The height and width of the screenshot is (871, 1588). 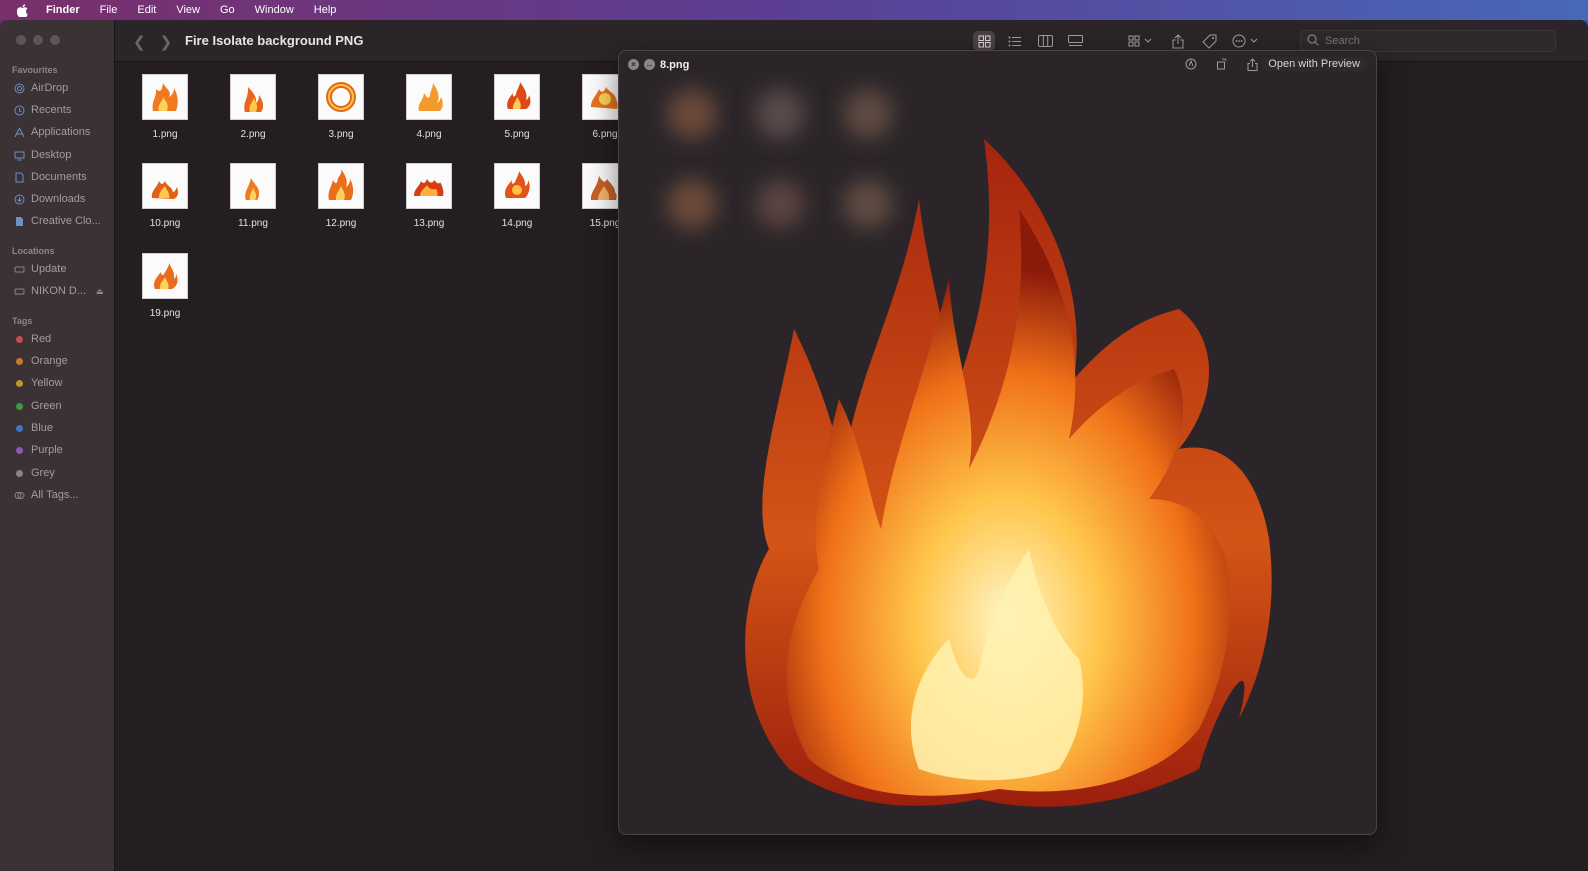 I want to click on back-icon: ❮, so click(x=139, y=42).